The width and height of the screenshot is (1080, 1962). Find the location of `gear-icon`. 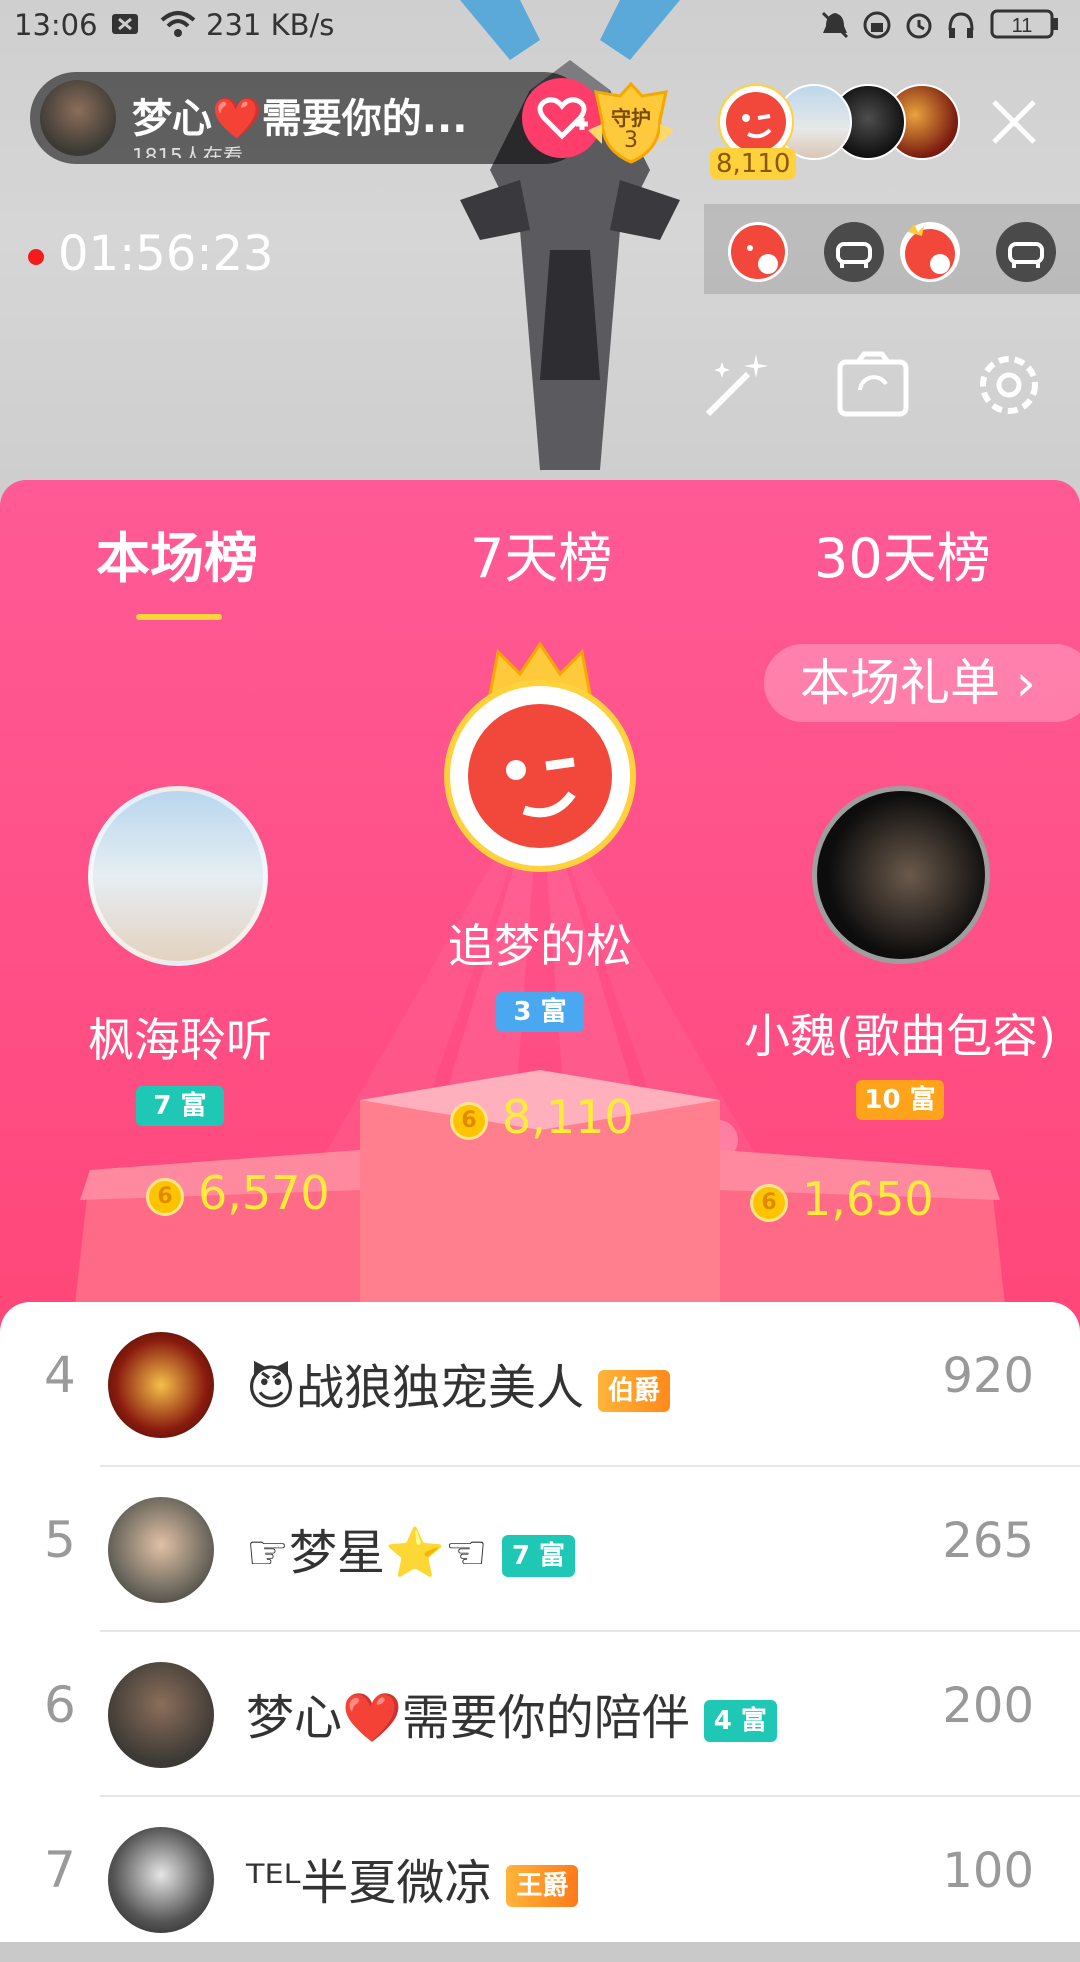

gear-icon is located at coordinates (1009, 385).